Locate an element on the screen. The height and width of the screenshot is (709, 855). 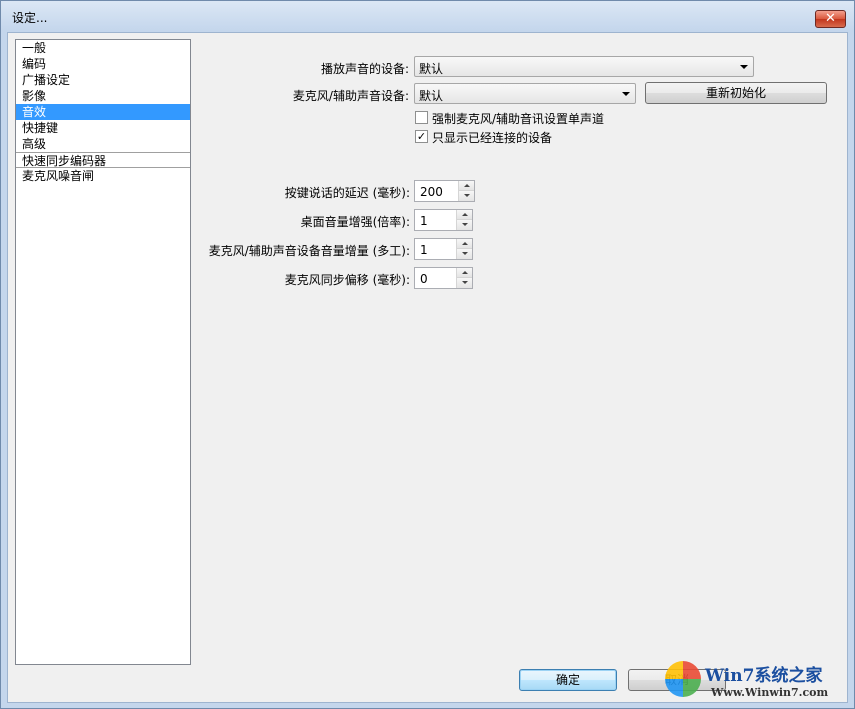
watermark-url: Www.Winwin7.com is located at coordinates (770, 692).